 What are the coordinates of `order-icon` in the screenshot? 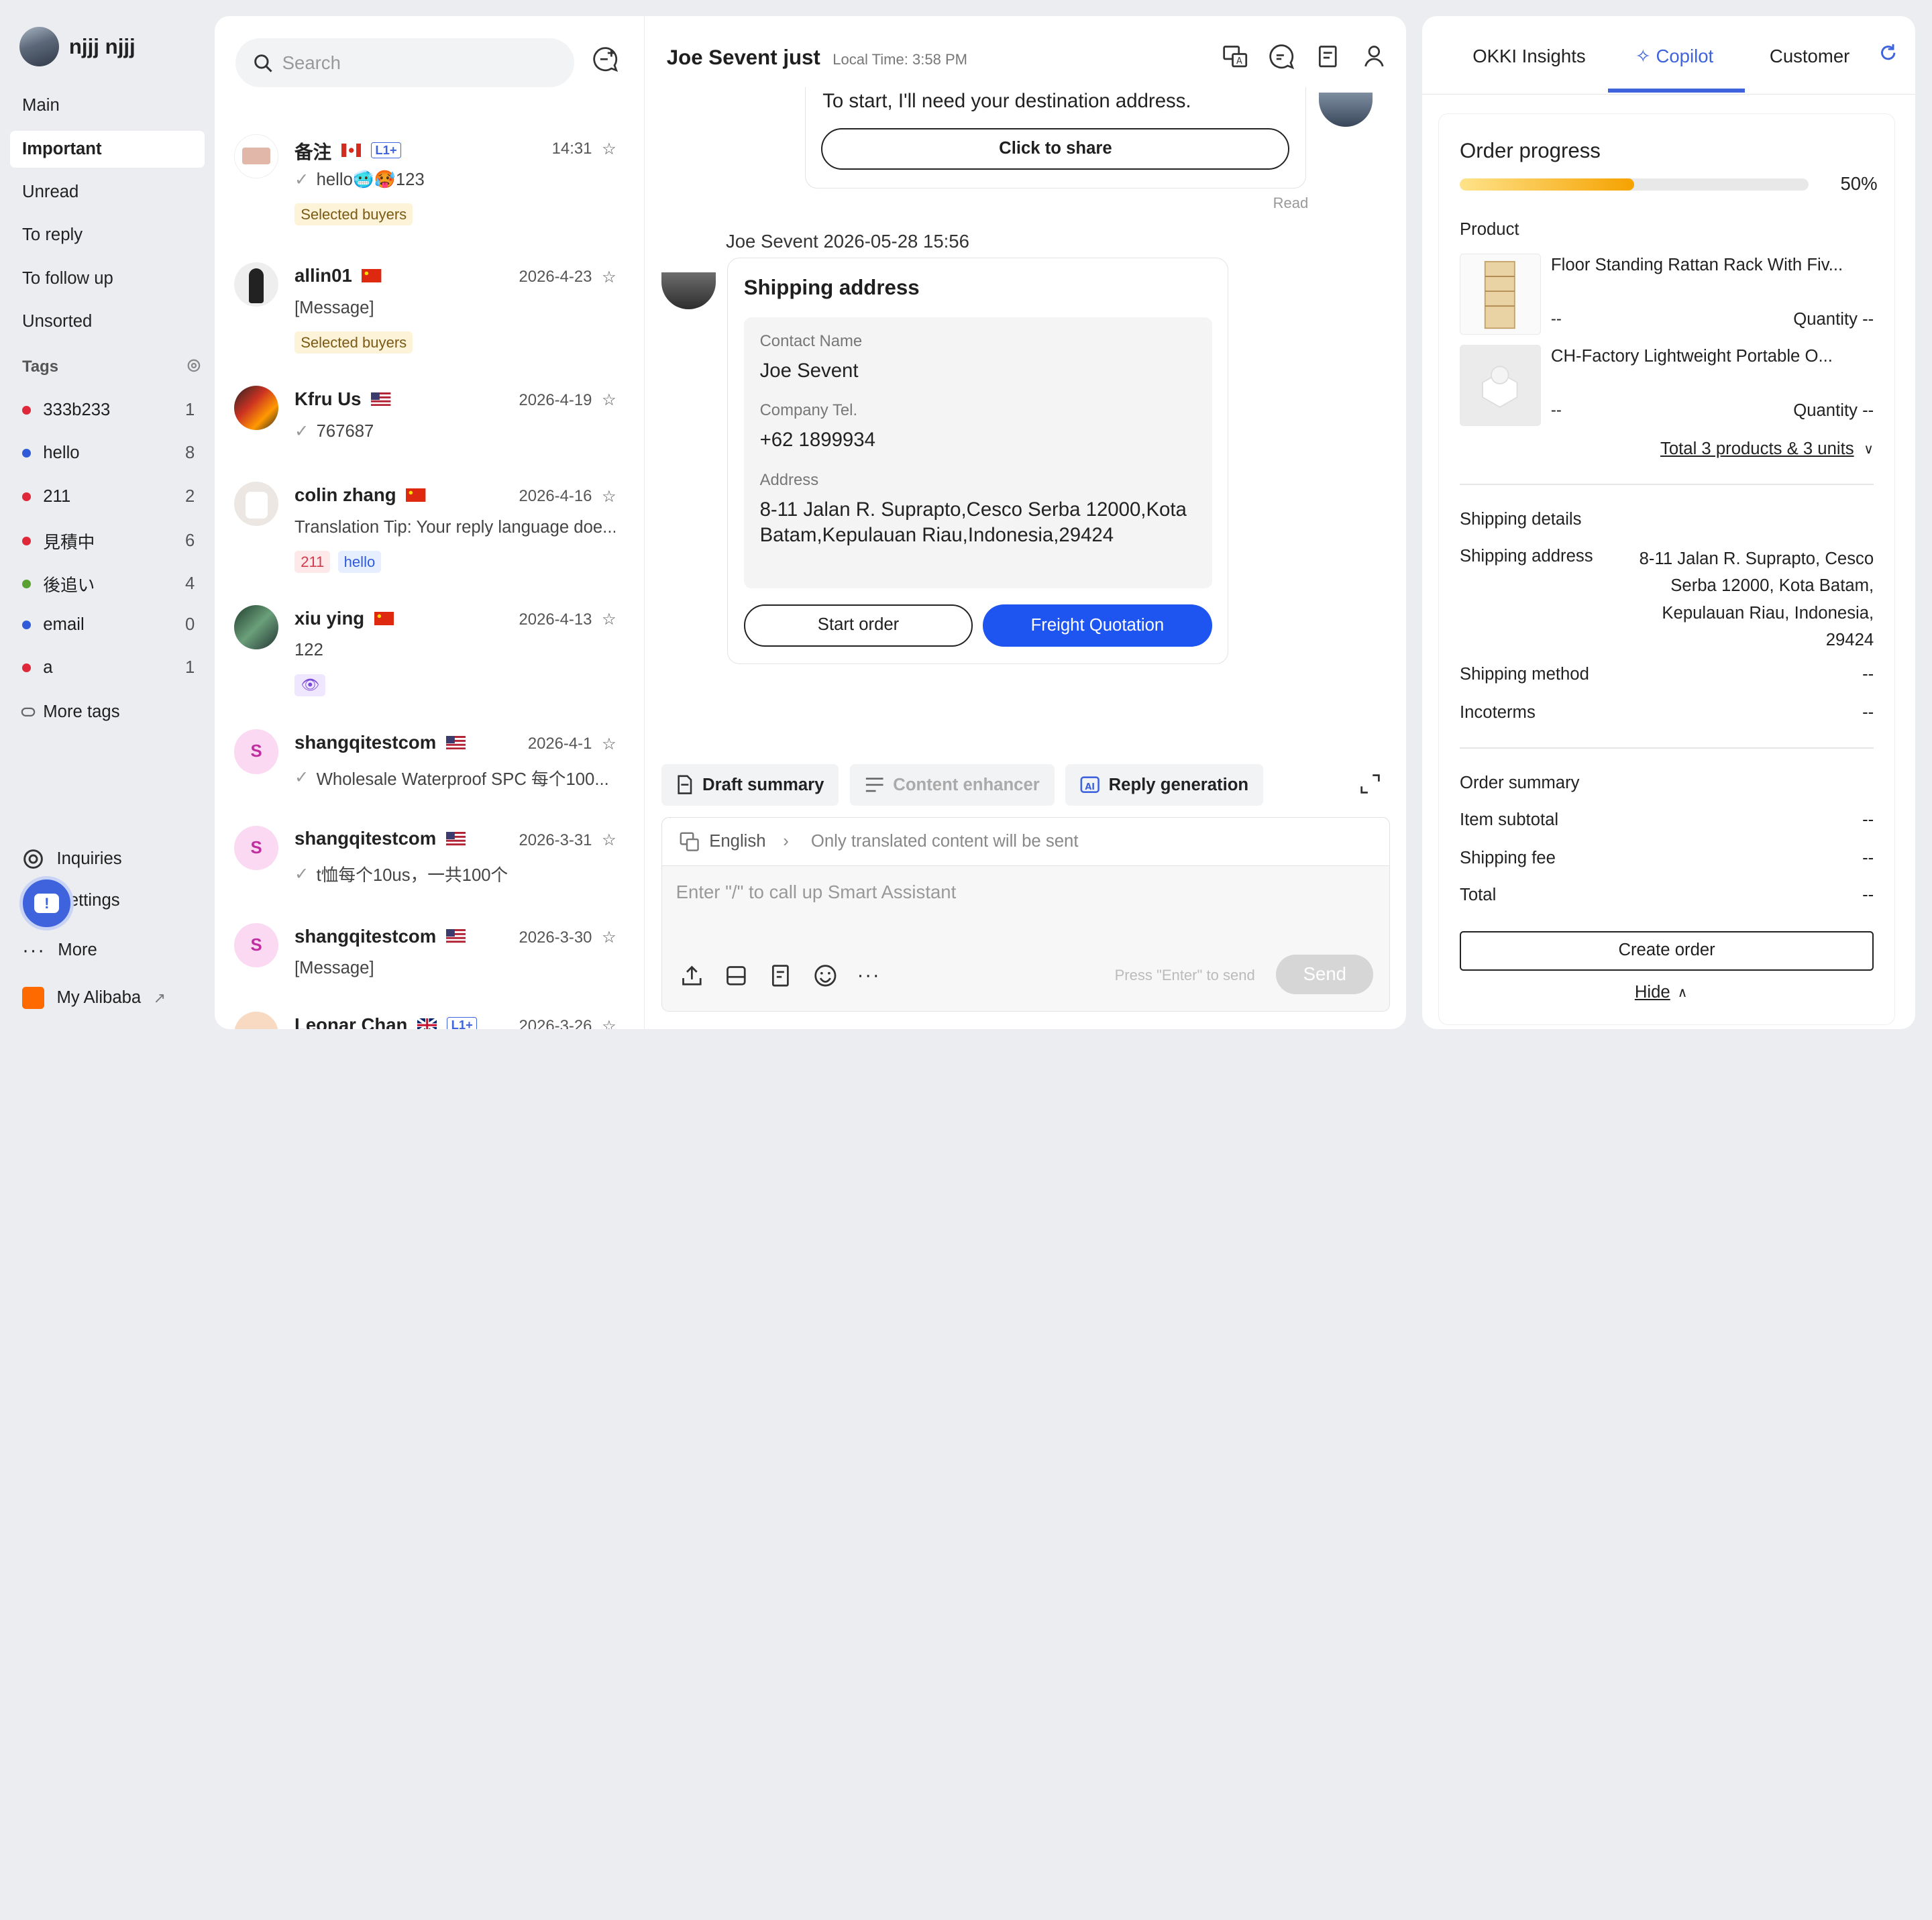 It's located at (780, 976).